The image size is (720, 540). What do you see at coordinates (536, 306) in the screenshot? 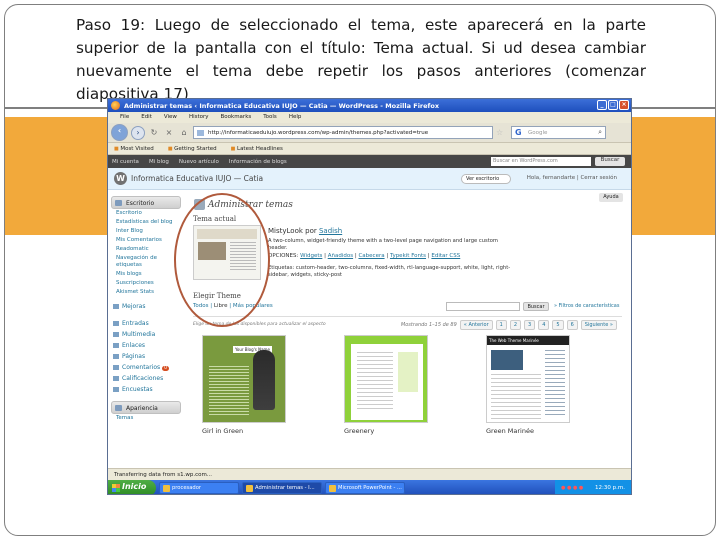
I see `theme-search-button: Buscar` at bounding box center [536, 306].